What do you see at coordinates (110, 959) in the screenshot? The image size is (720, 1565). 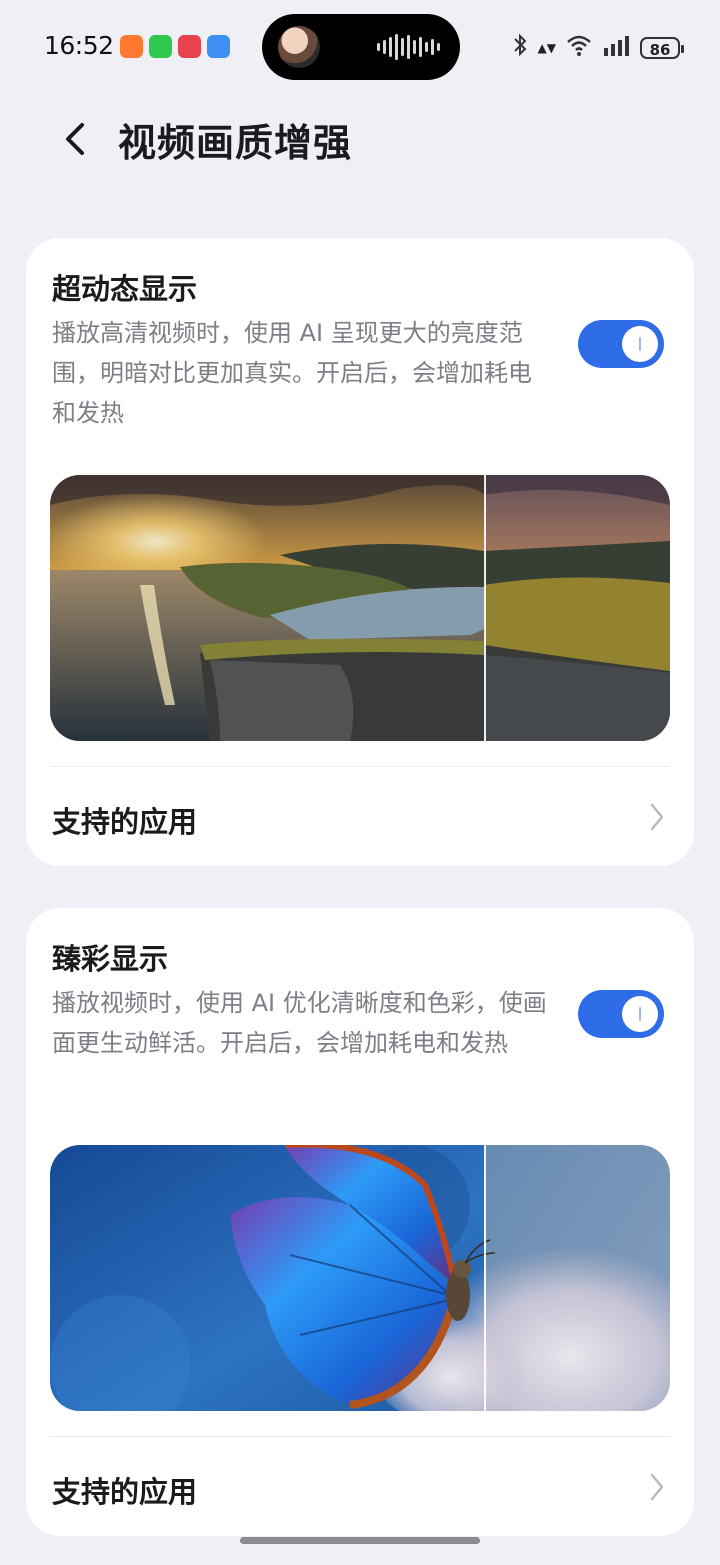 I see `feature-title: 臻彩显示` at bounding box center [110, 959].